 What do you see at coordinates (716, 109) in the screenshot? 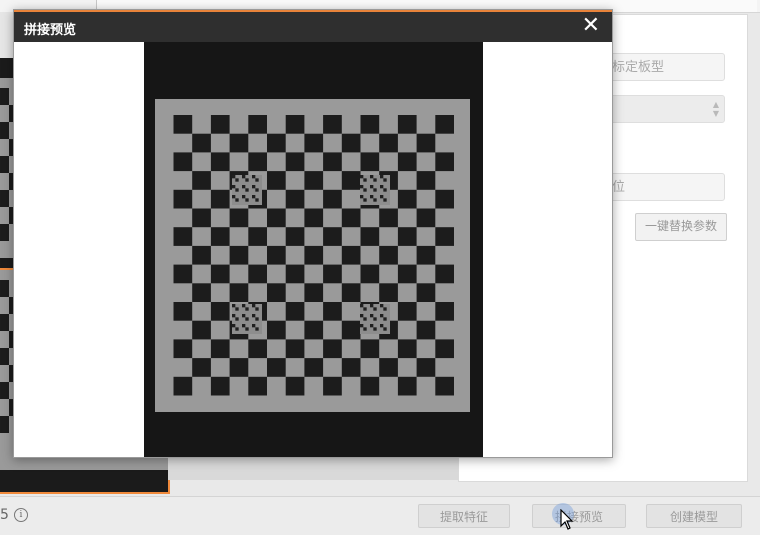
I see `spinner-arrows-icon: ▲ ▼` at bounding box center [716, 109].